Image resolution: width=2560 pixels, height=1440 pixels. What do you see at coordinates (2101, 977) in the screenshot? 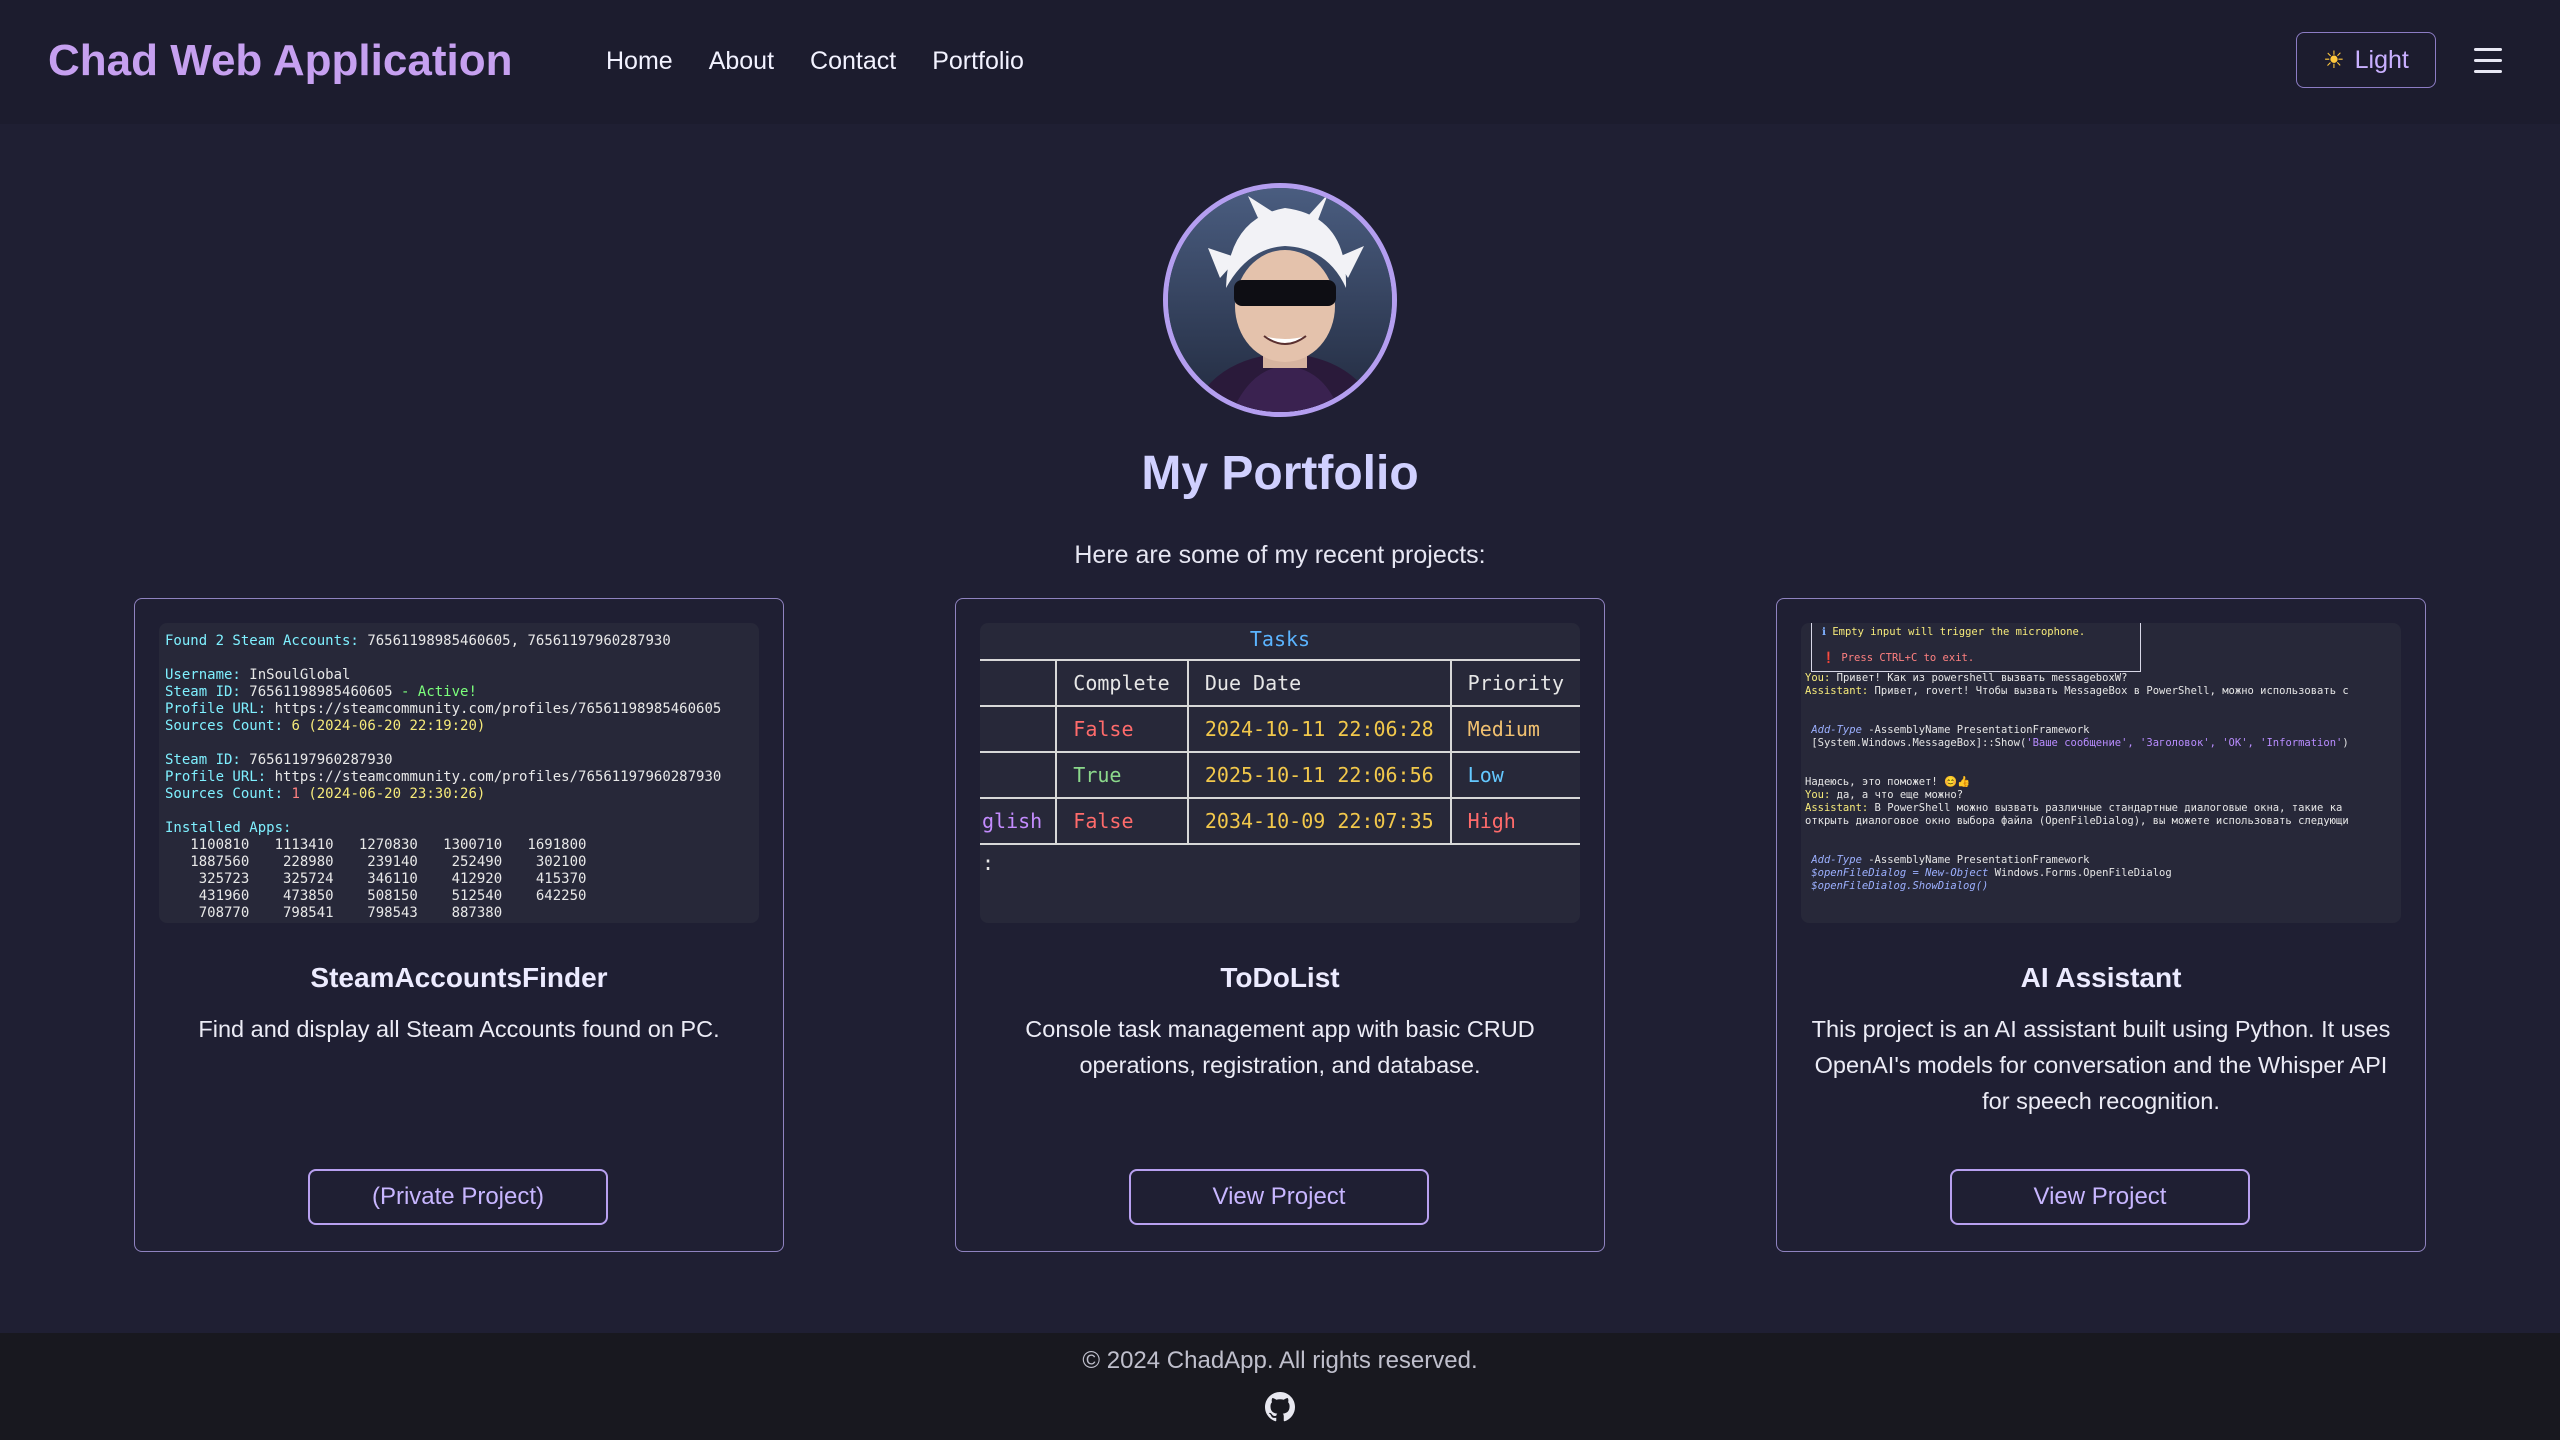
I see `project-title: AI Assistant` at bounding box center [2101, 977].